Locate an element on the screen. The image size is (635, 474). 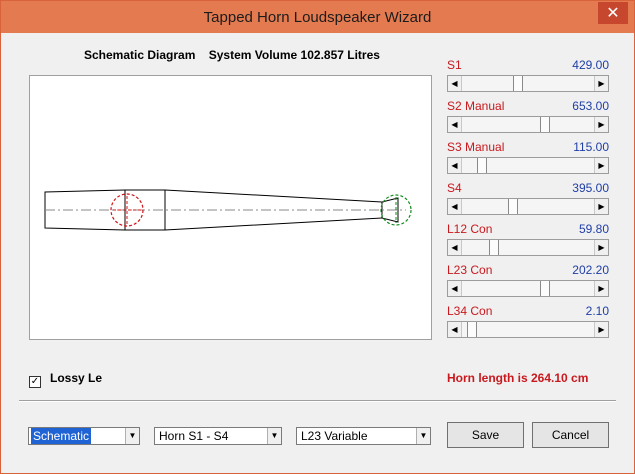
slider-label: S1 is located at coordinates (454, 65).